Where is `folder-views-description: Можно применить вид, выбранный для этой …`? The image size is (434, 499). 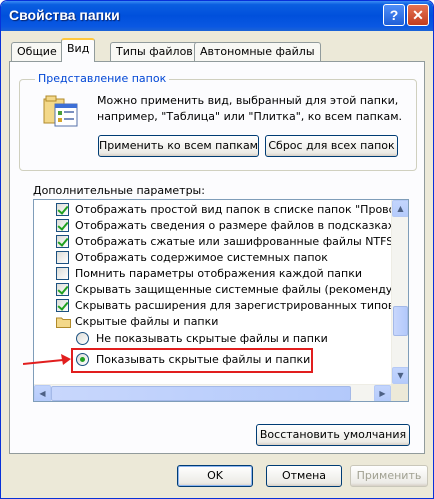
folder-views-description: Можно применить вид, выбранный для этой … is located at coordinates (250, 108).